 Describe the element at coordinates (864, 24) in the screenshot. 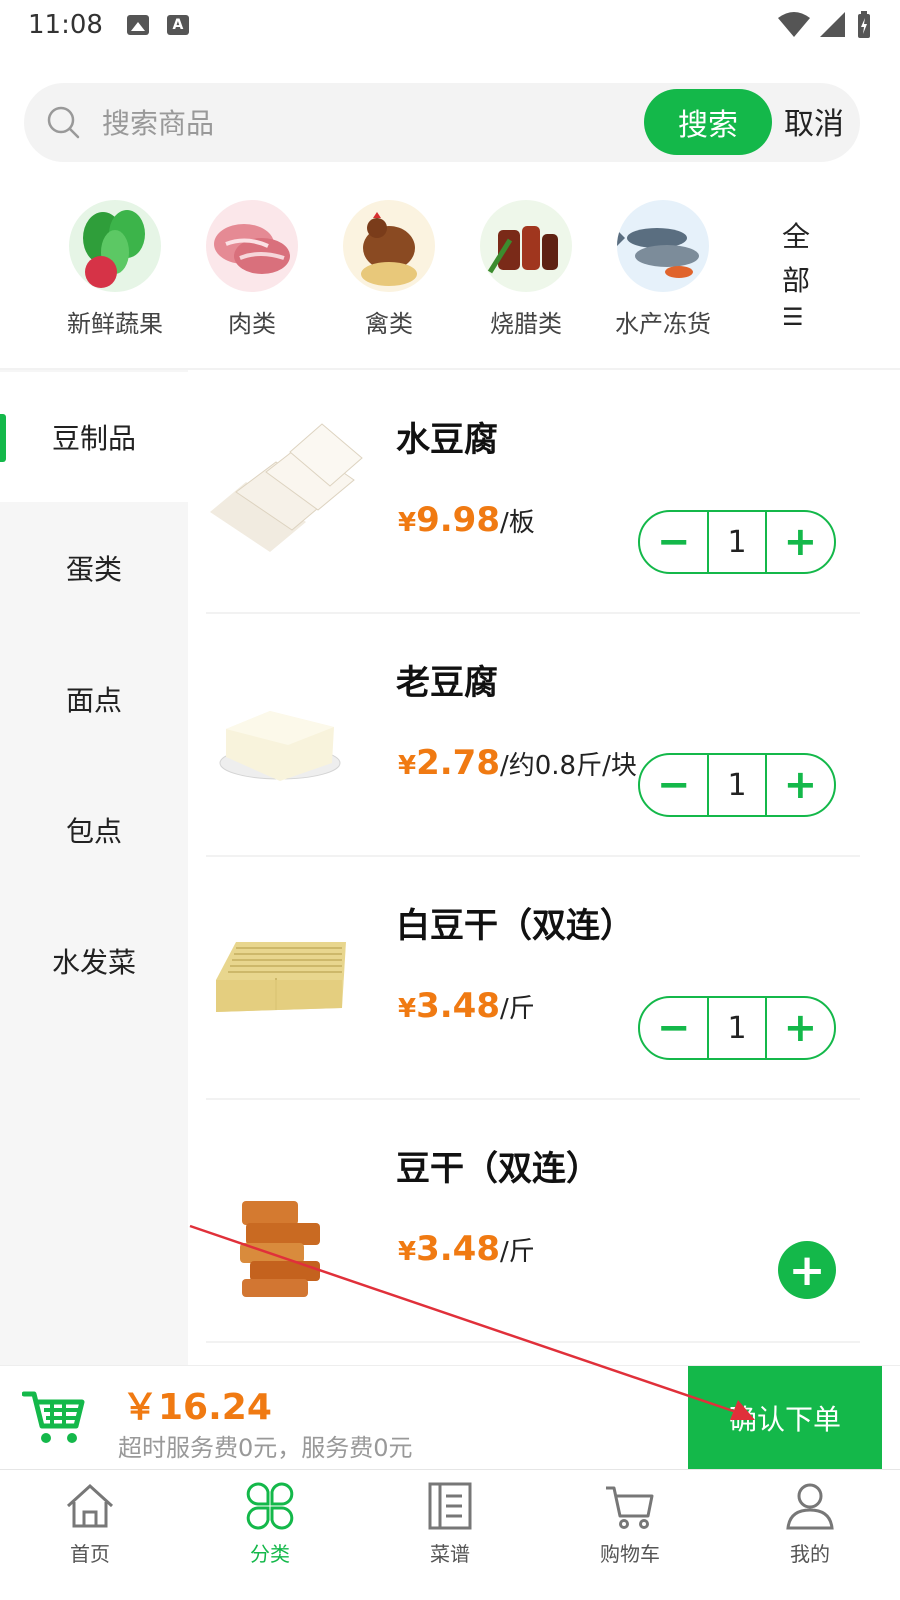

I see `battery-icon` at that location.